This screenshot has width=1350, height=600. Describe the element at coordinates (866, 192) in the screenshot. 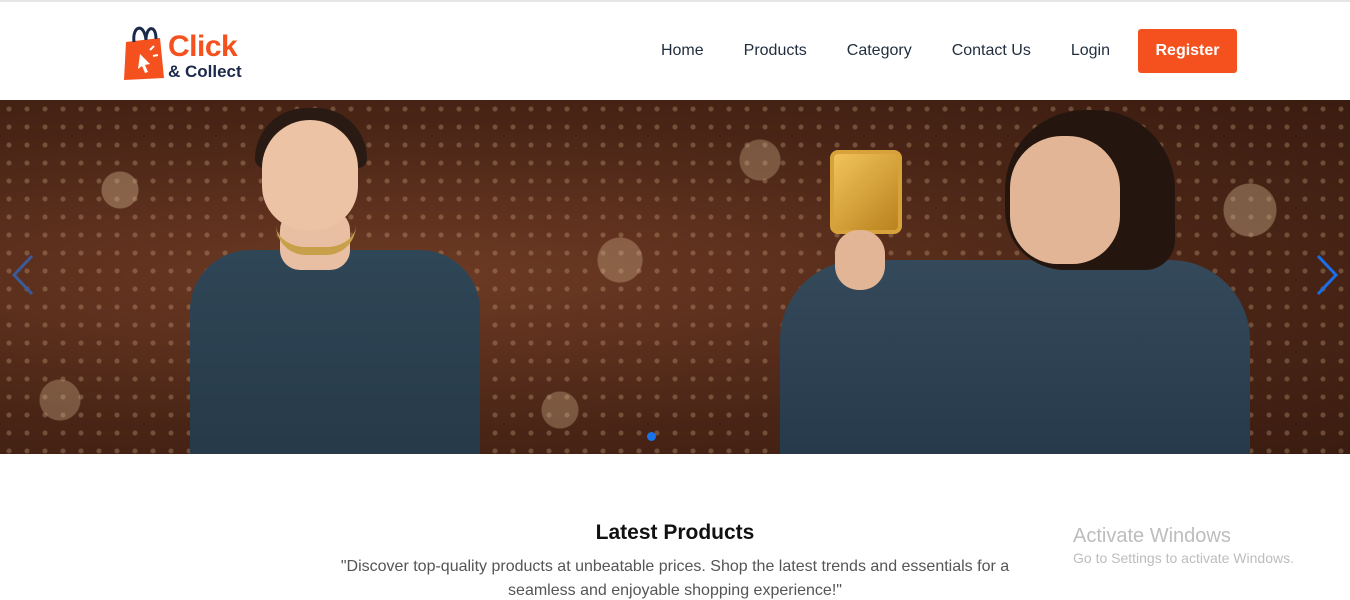

I see `model-right-mirror` at that location.